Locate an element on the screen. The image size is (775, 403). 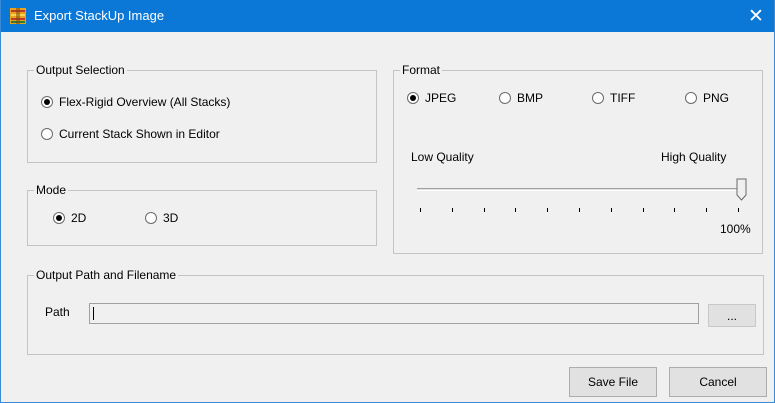
radio-jpeg: JPEG is located at coordinates (431, 98).